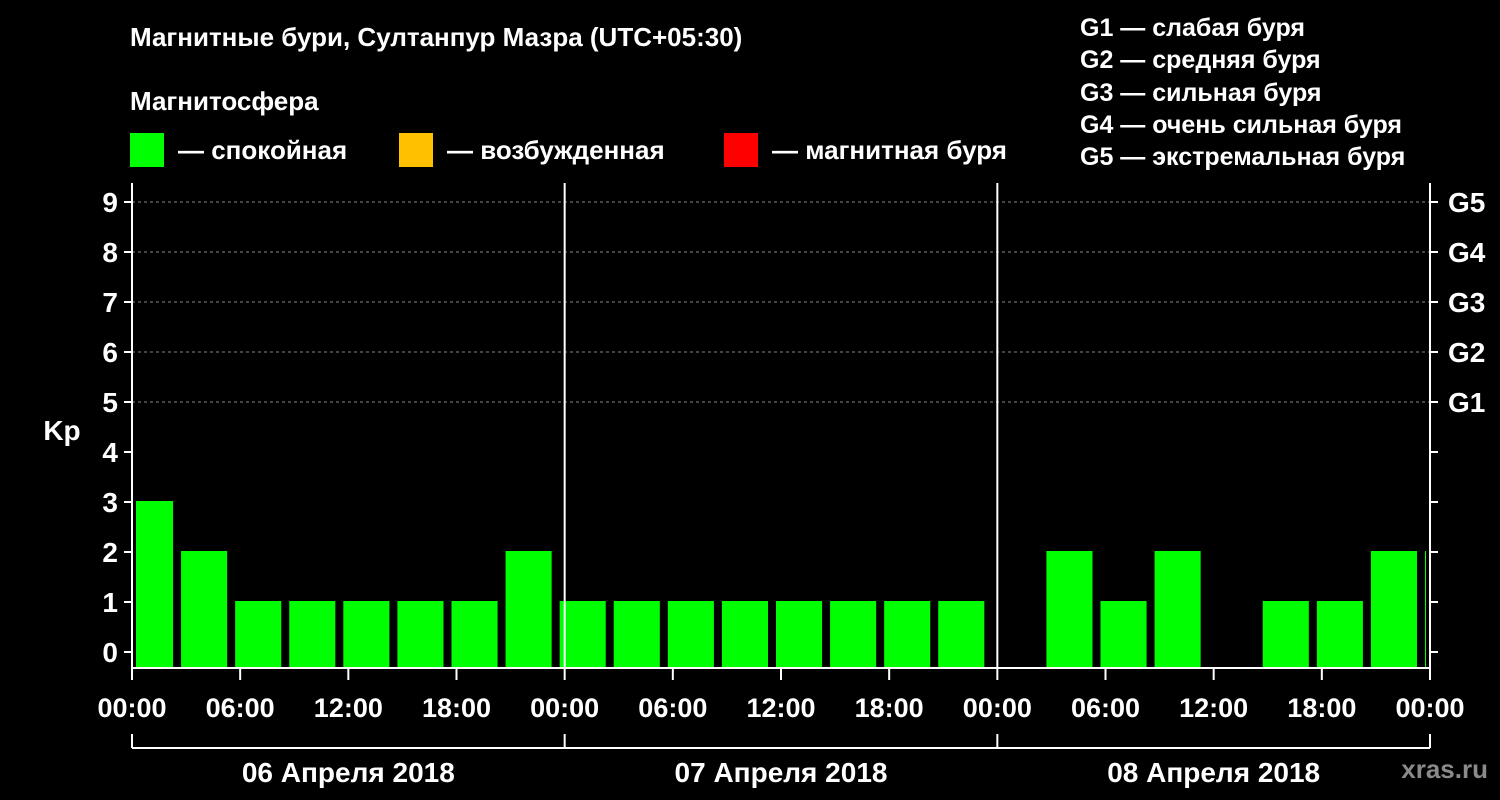  Describe the element at coordinates (1466, 352) in the screenshot. I see `g-tick-label-g2: G2` at that location.